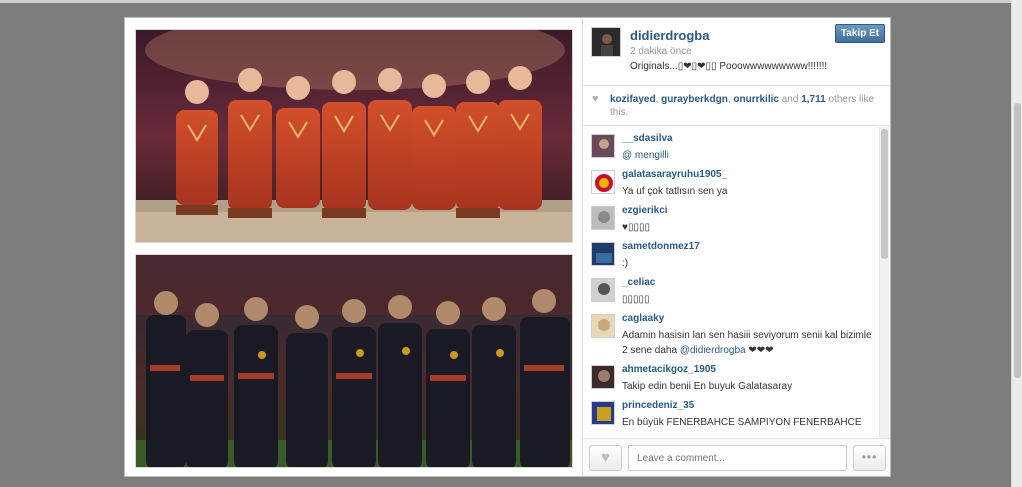 The height and width of the screenshot is (487, 1022). I want to click on likes-count: 1,711, so click(813, 99).